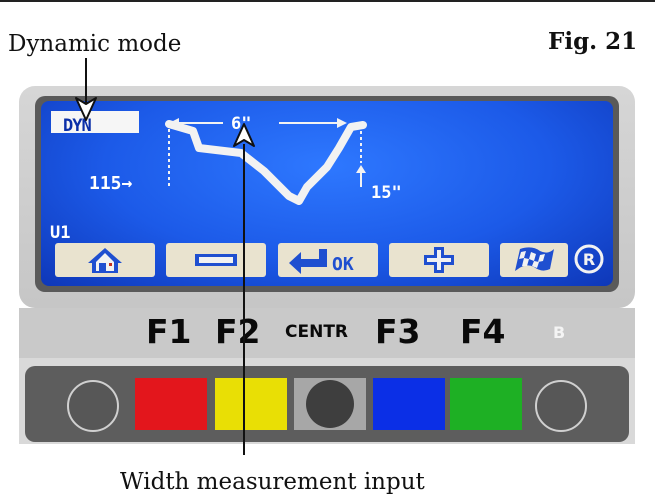 The width and height of the screenshot is (655, 503). I want to click on width-input-callout: Width measurement input, so click(272, 482).